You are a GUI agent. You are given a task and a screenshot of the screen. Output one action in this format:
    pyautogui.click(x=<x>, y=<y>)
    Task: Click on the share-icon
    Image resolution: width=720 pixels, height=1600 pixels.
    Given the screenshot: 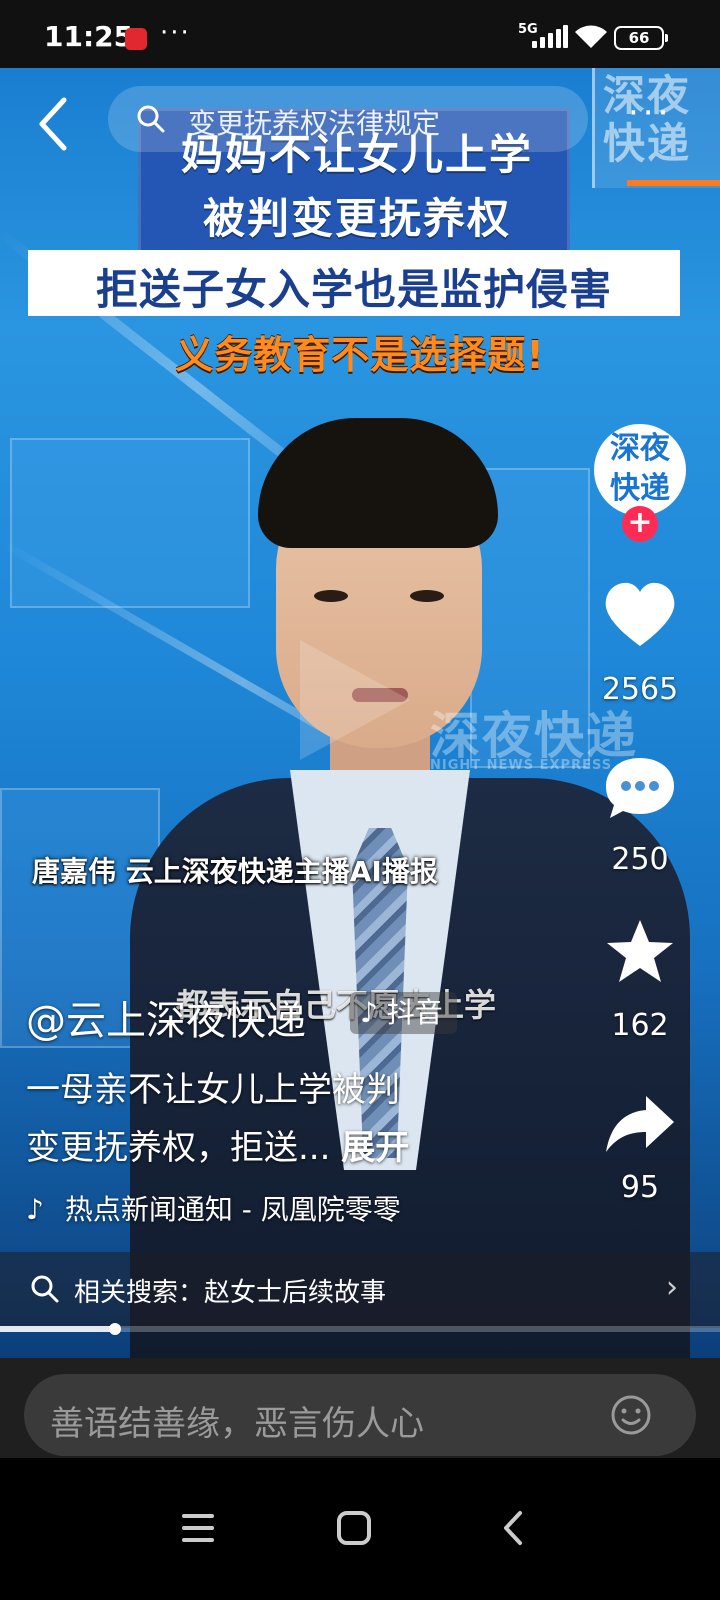 What is the action you would take?
    pyautogui.click(x=640, y=1125)
    